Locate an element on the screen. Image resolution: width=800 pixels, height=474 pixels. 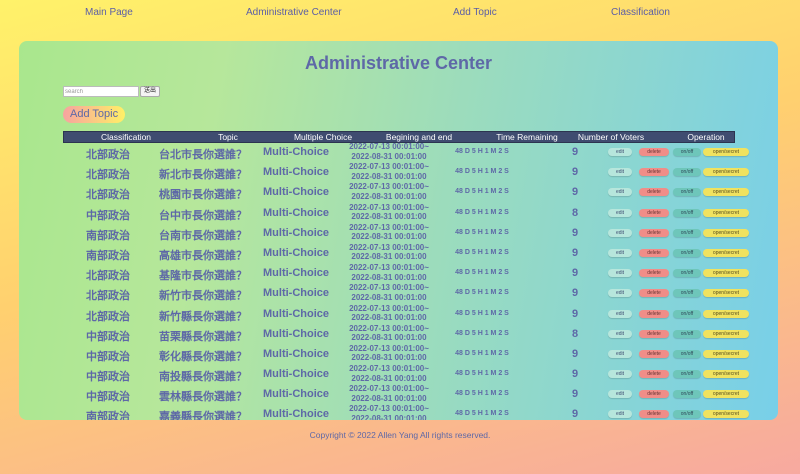
add-topic-button: Add Topic is located at coordinates (94, 114).